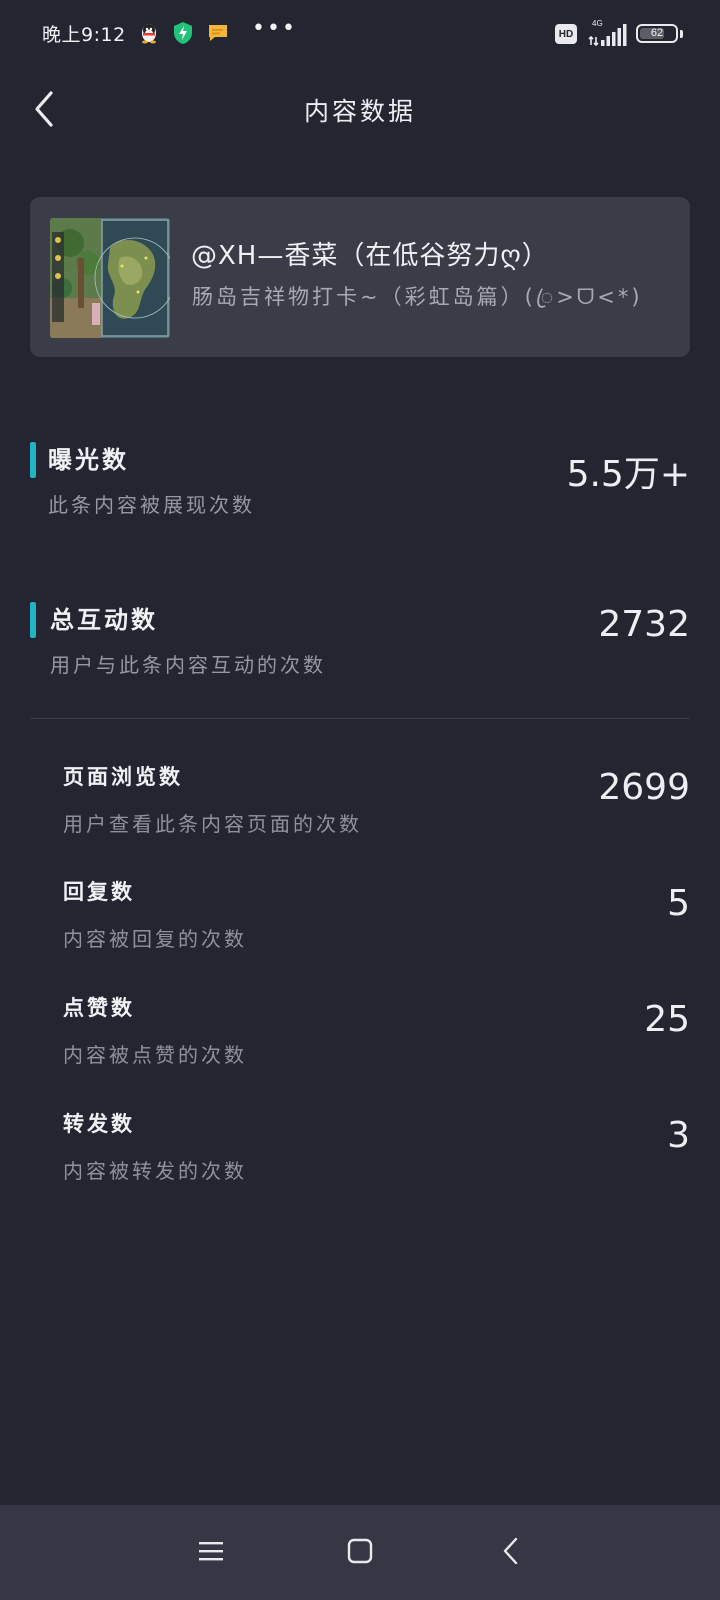 This screenshot has width=720, height=1600. What do you see at coordinates (678, 1135) in the screenshot?
I see `shares-value: 3` at bounding box center [678, 1135].